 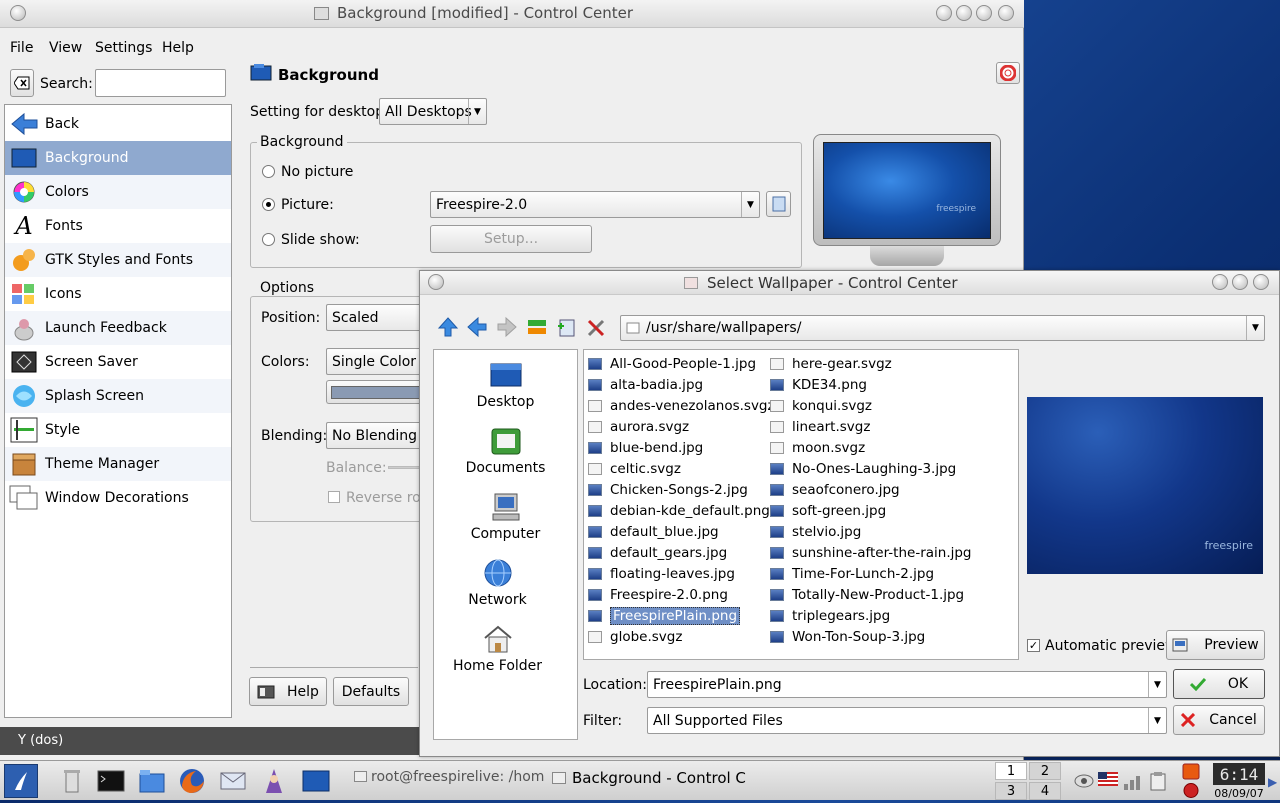 What do you see at coordinates (118, 158) in the screenshot?
I see `sidebar-item-background: Background` at bounding box center [118, 158].